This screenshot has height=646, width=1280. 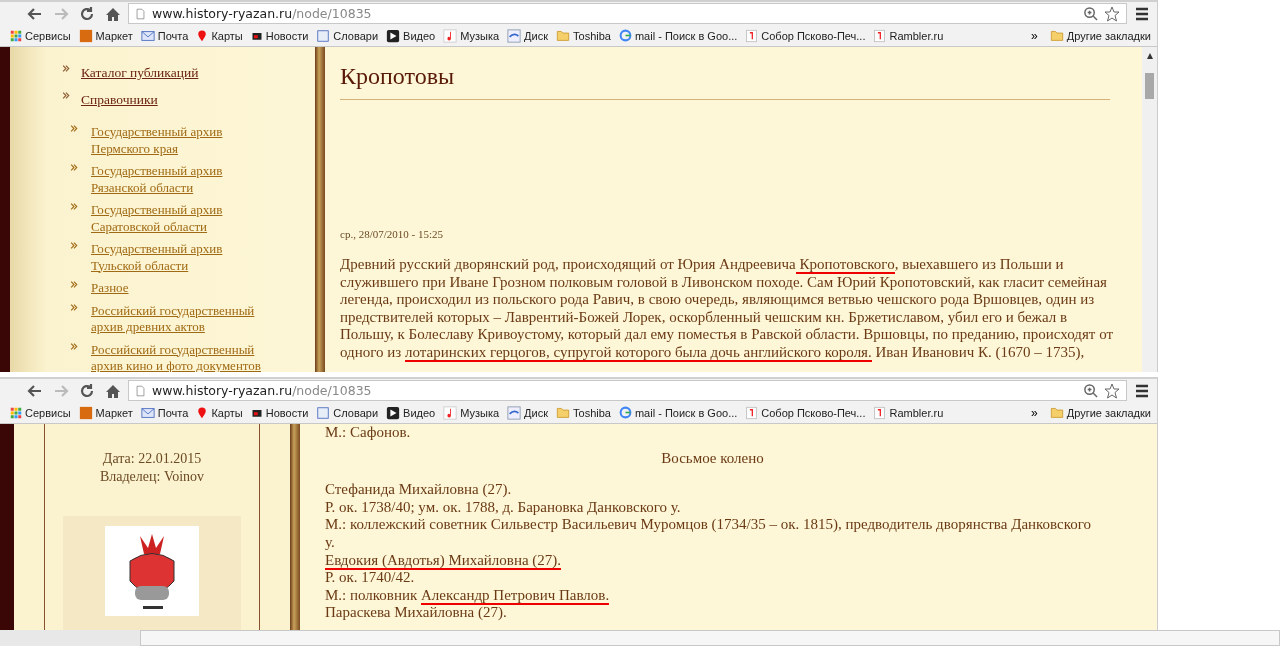 I want to click on text-line: Р. ок. 1740/42., so click(x=370, y=578).